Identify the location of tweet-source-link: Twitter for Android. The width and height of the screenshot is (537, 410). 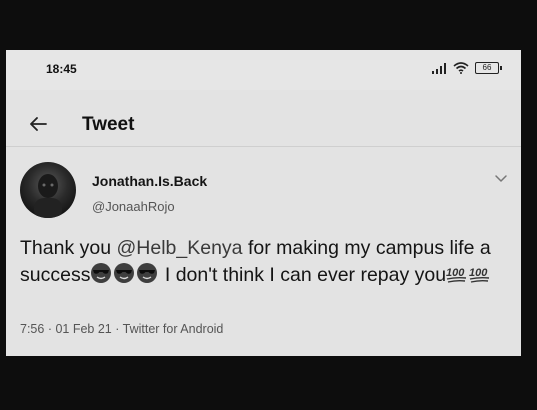
(173, 329).